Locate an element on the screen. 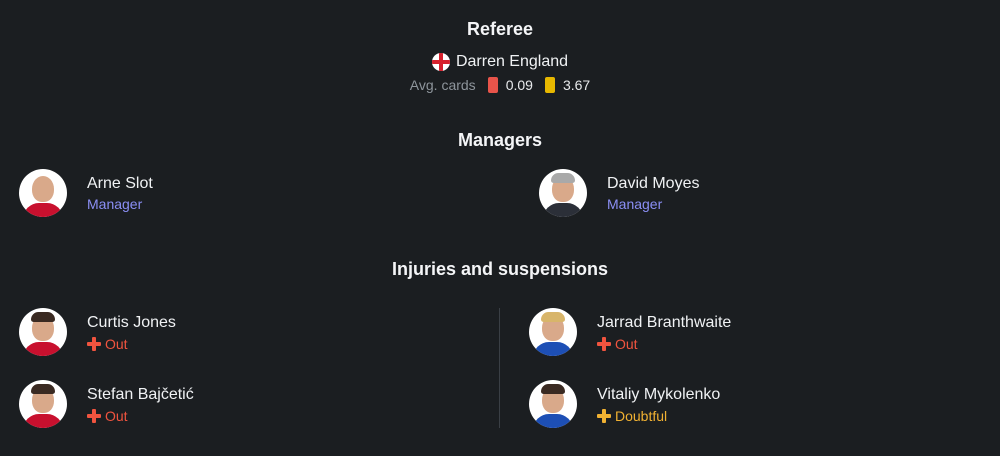 The width and height of the screenshot is (1000, 456). managers-title: Managers is located at coordinates (500, 140).